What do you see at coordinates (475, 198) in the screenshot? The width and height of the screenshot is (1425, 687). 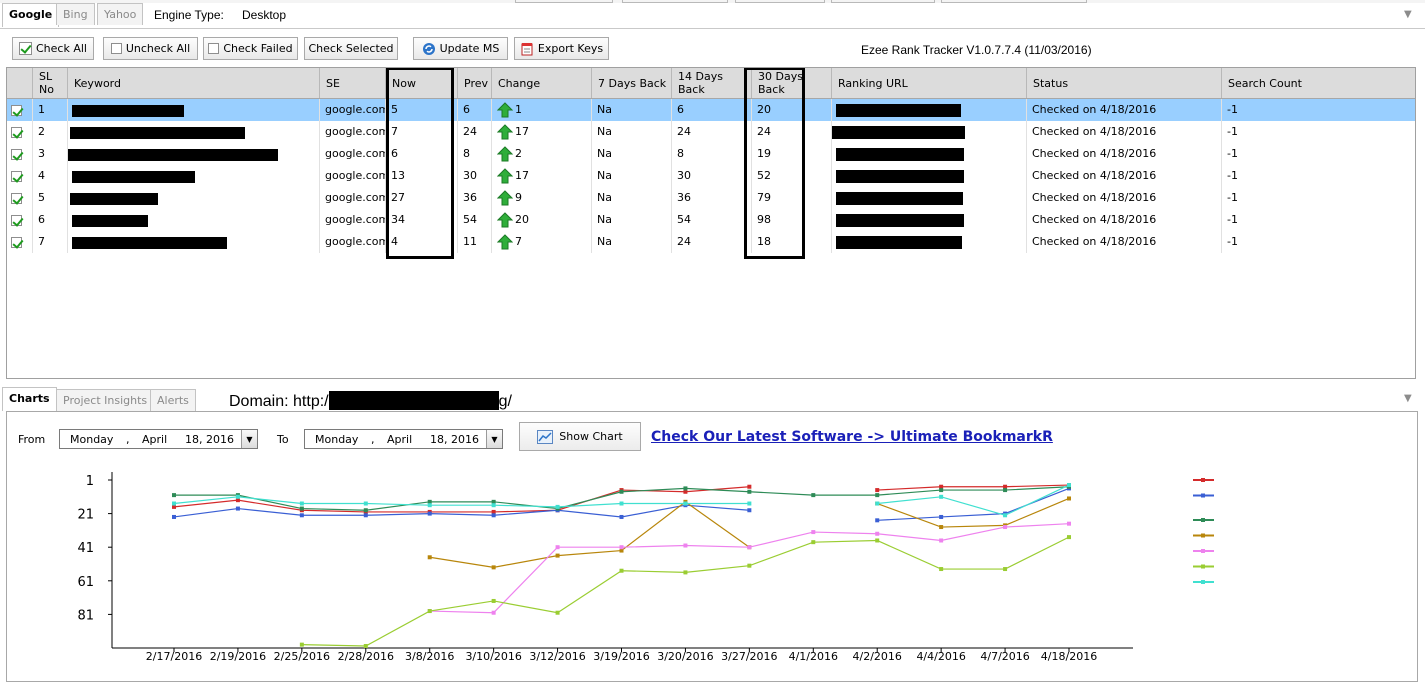 I see `cell-prev: 36` at bounding box center [475, 198].